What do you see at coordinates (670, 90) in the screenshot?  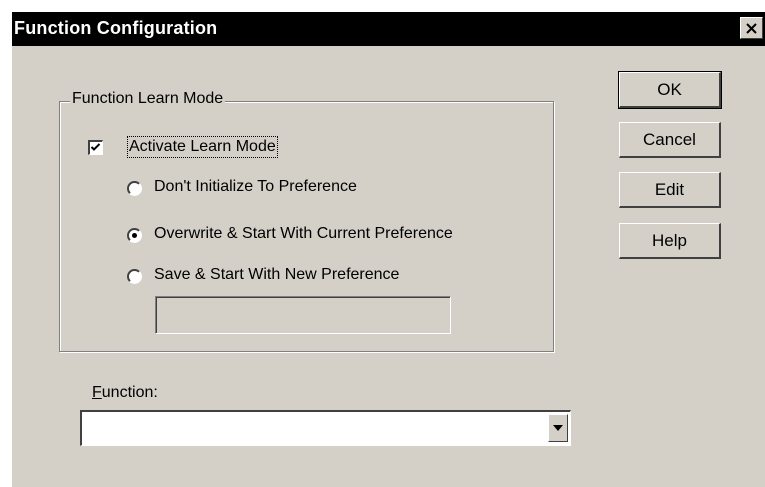 I see `ok-button: OK` at bounding box center [670, 90].